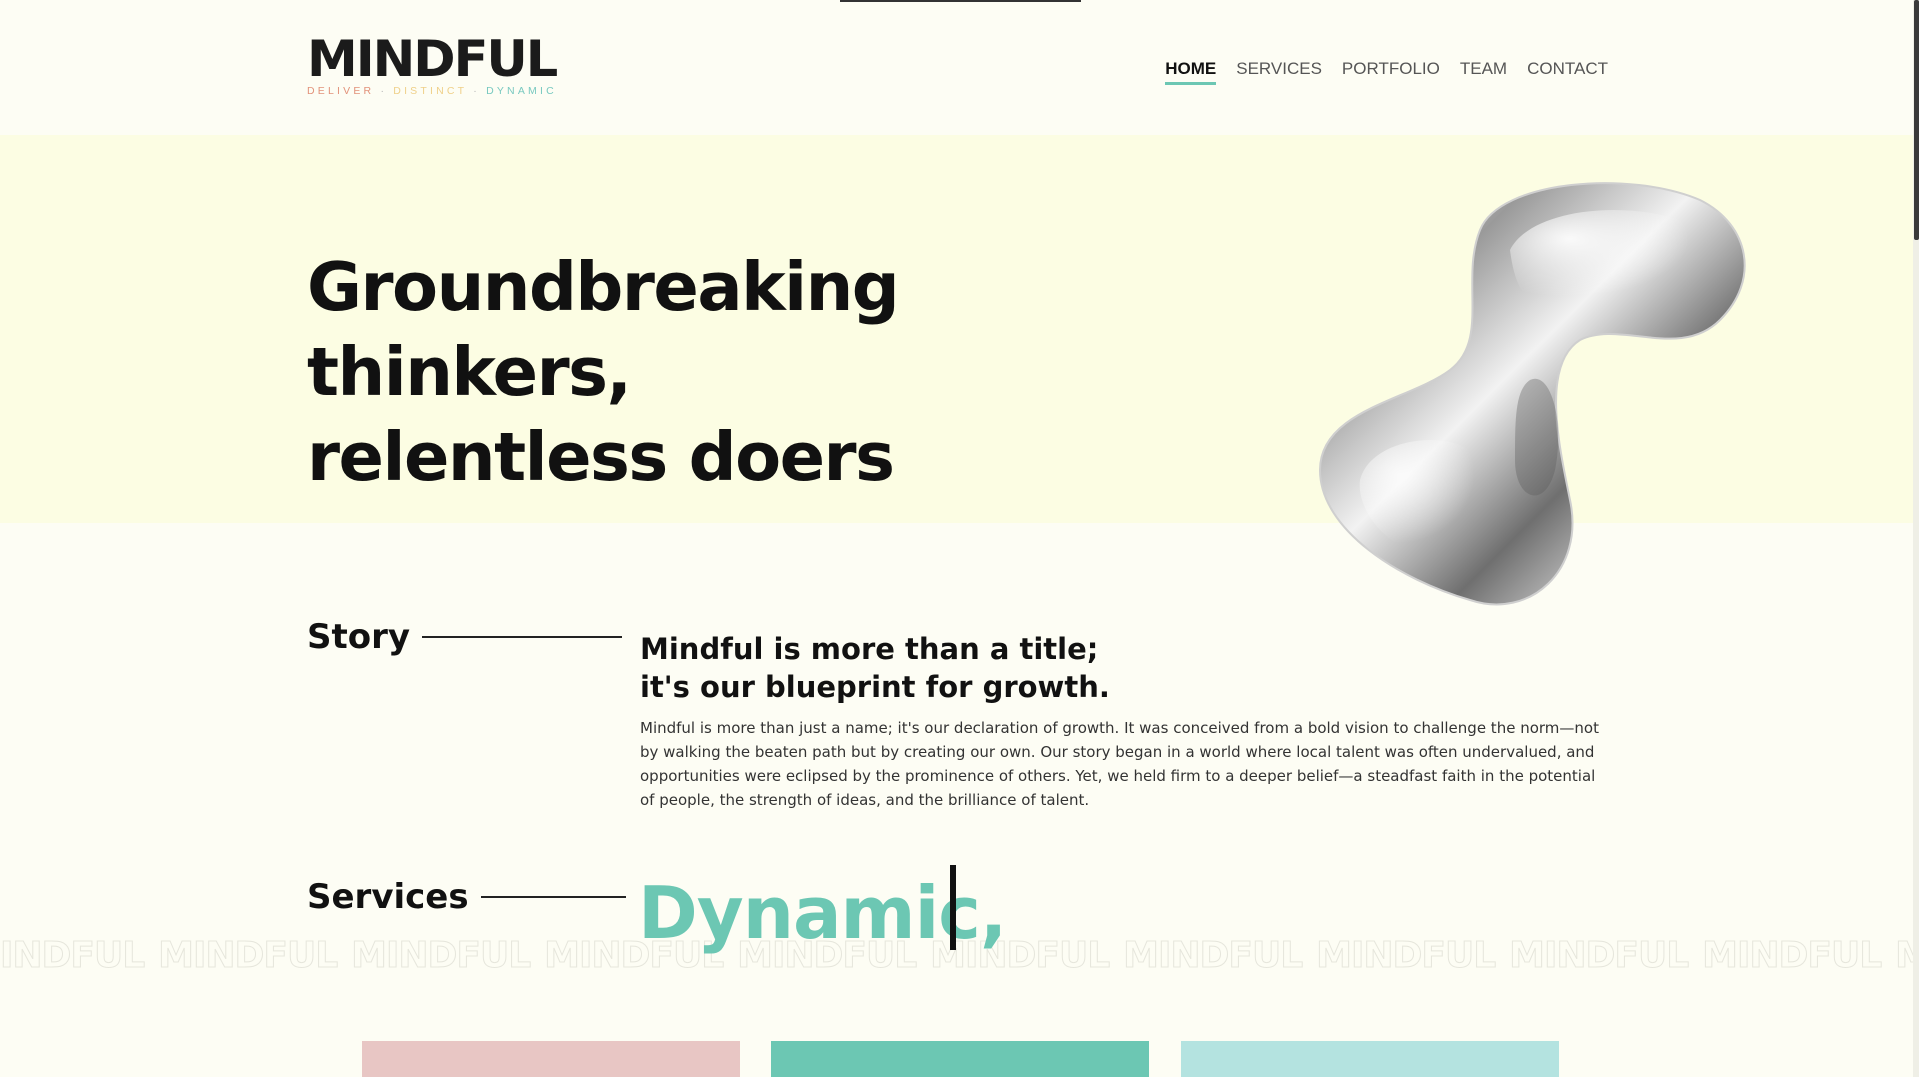 This screenshot has height=1077, width=1919. What do you see at coordinates (522, 637) in the screenshot?
I see `story-label-rule` at bounding box center [522, 637].